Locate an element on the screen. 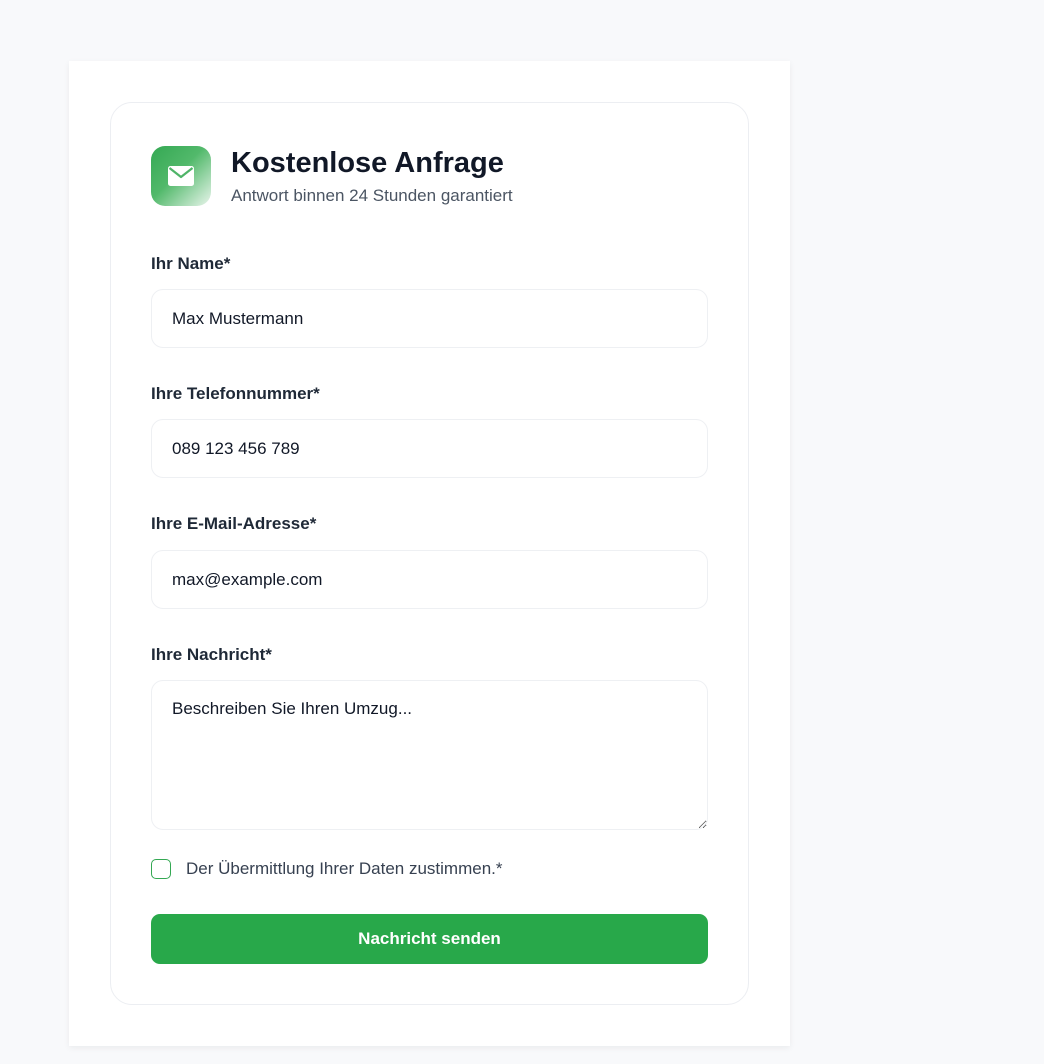 The width and height of the screenshot is (1044, 1064). send-message-button: Nachricht senden is located at coordinates (429, 939).